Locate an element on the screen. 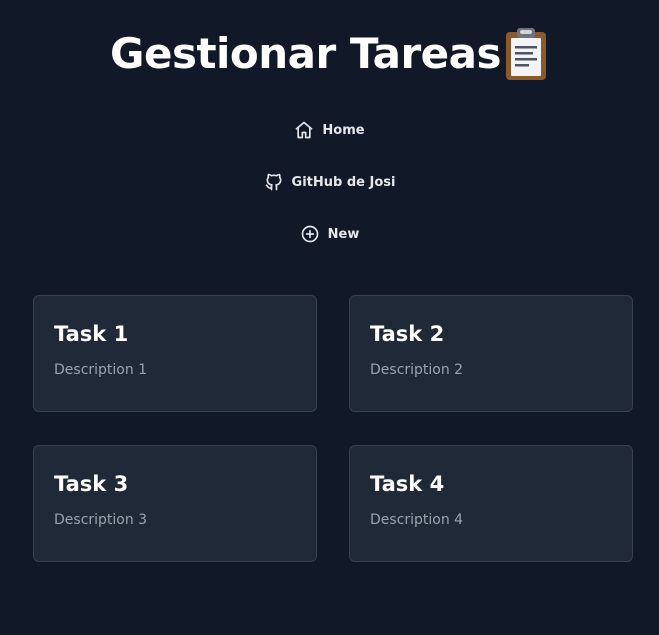  task-card: Task 4 Description 4 is located at coordinates (491, 503).